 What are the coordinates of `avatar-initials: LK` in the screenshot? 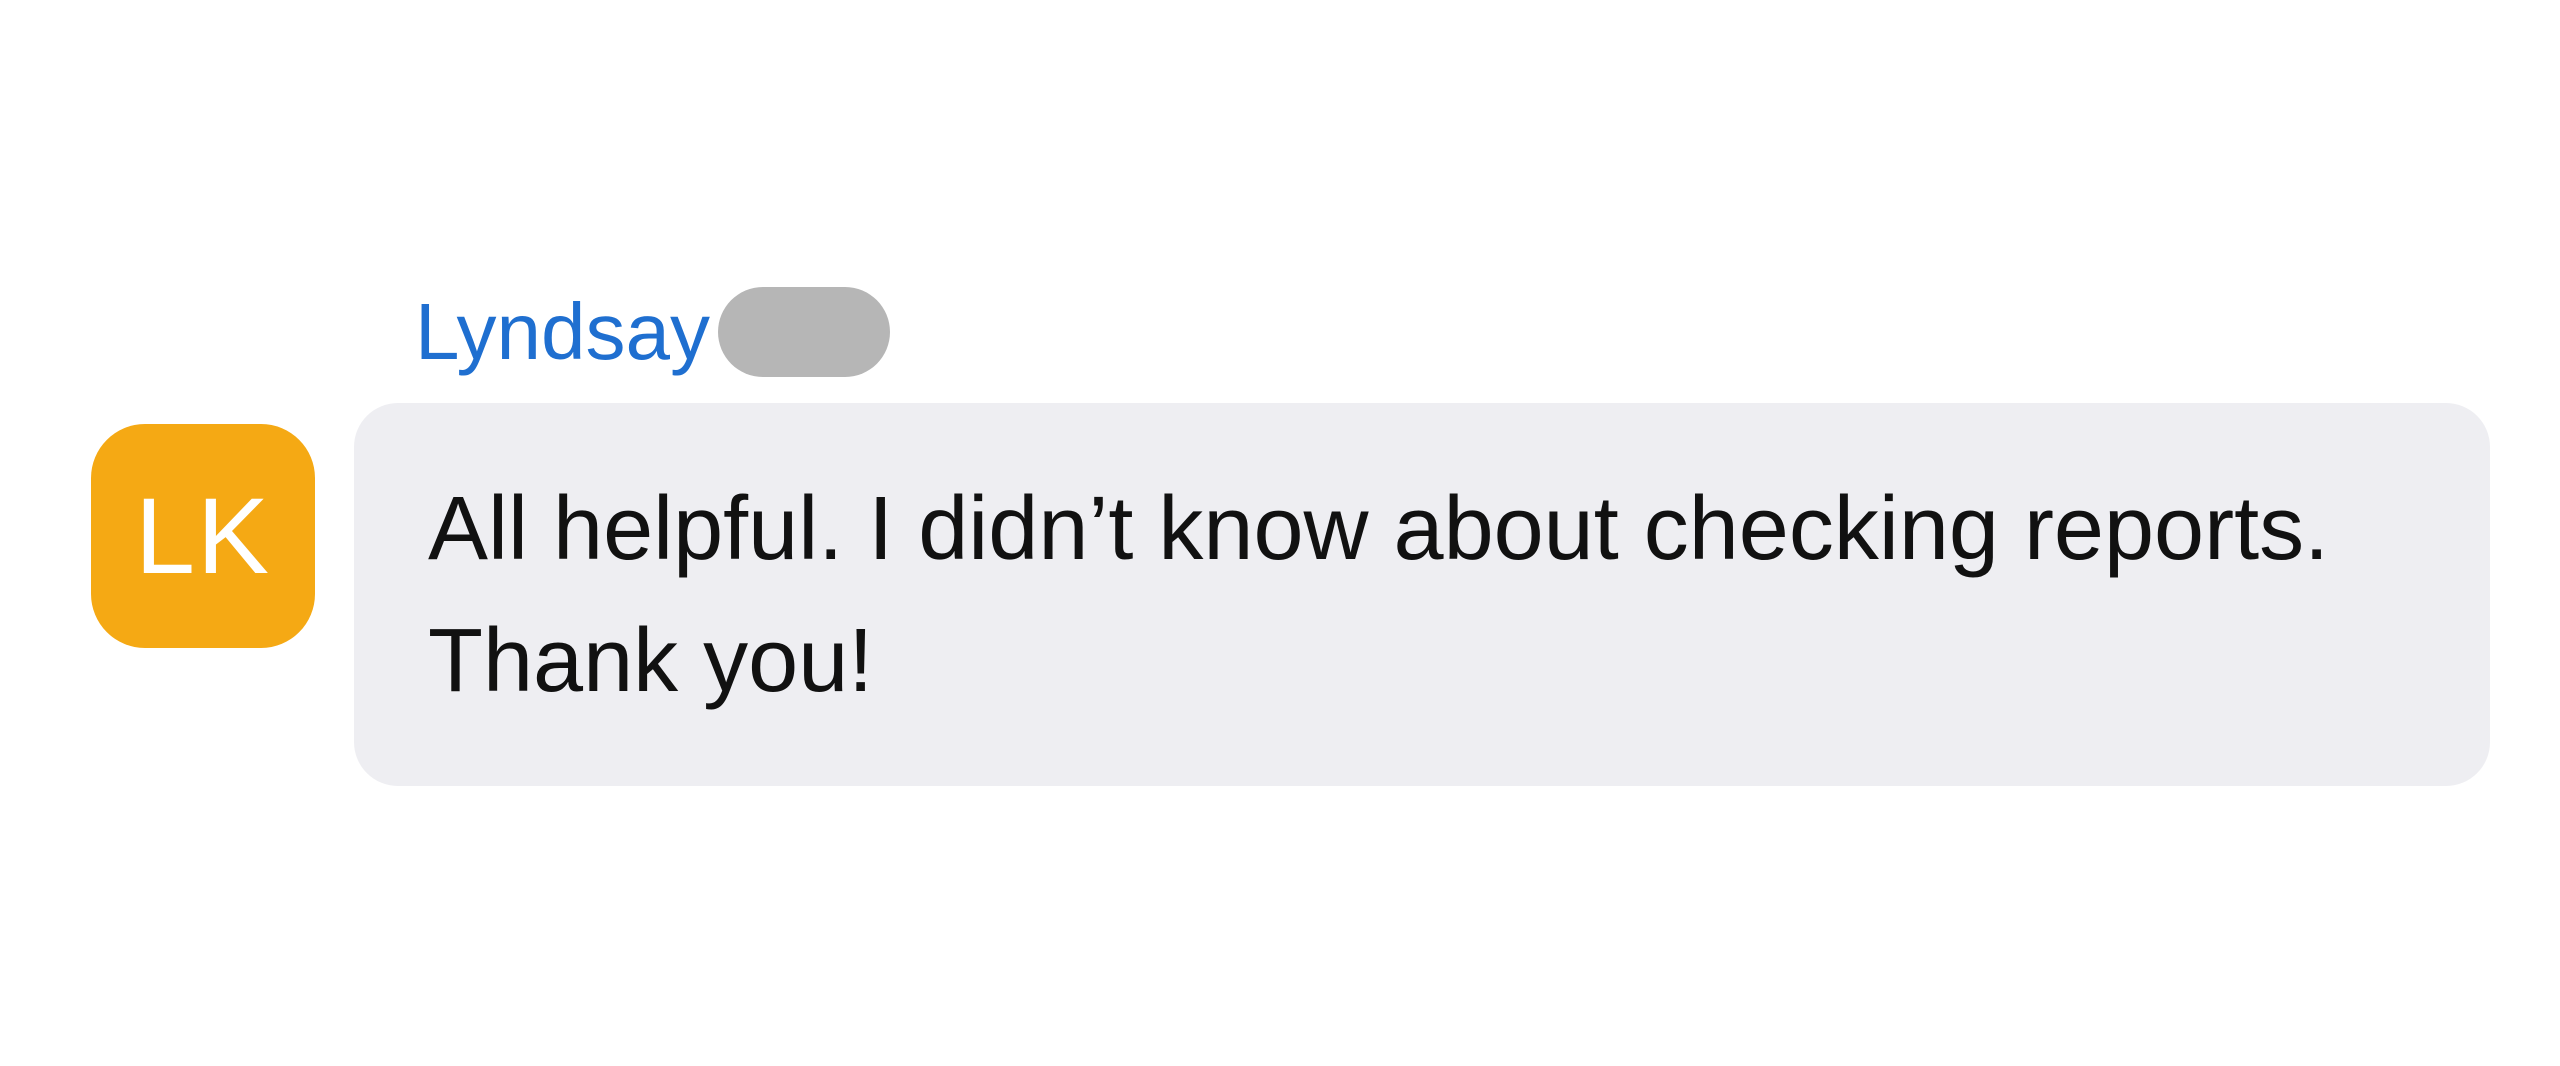 It's located at (203, 535).